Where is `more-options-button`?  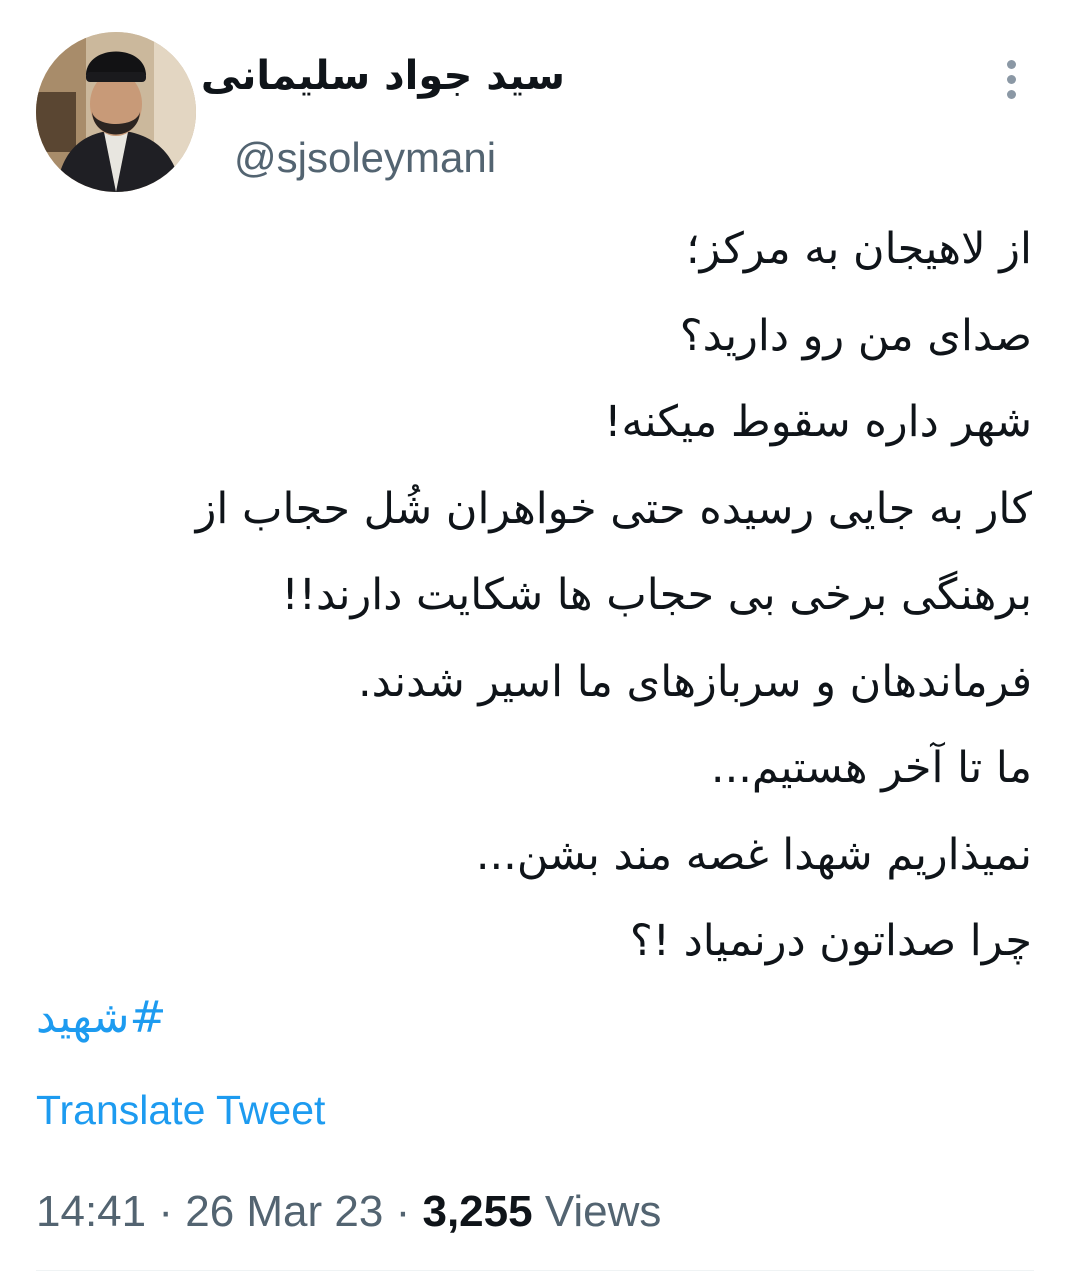
more-options-button is located at coordinates (1012, 79).